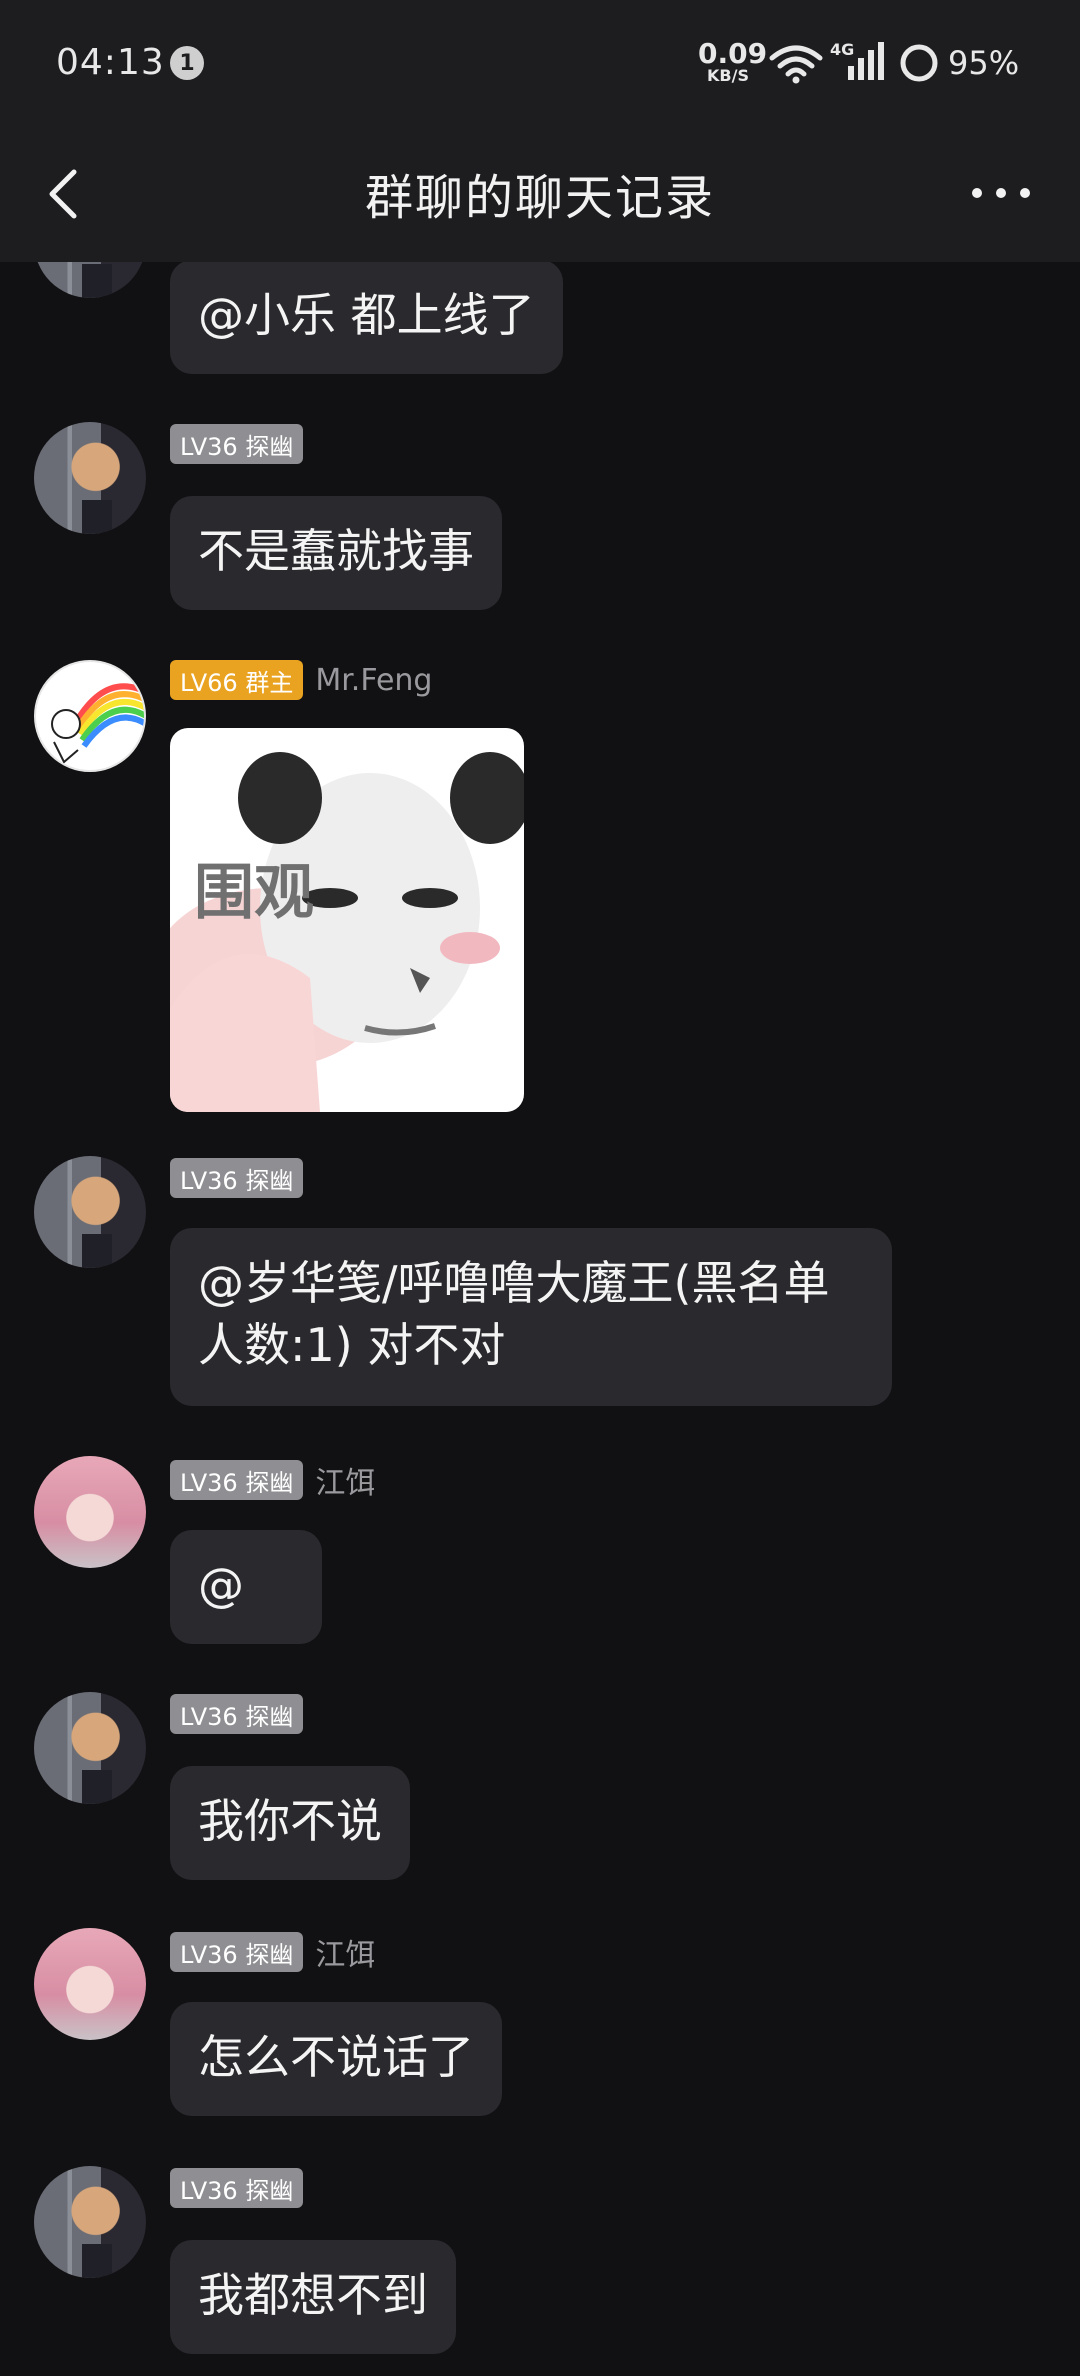 The width and height of the screenshot is (1080, 2376). Describe the element at coordinates (187, 63) in the screenshot. I see `notification-count-icon: 1` at that location.